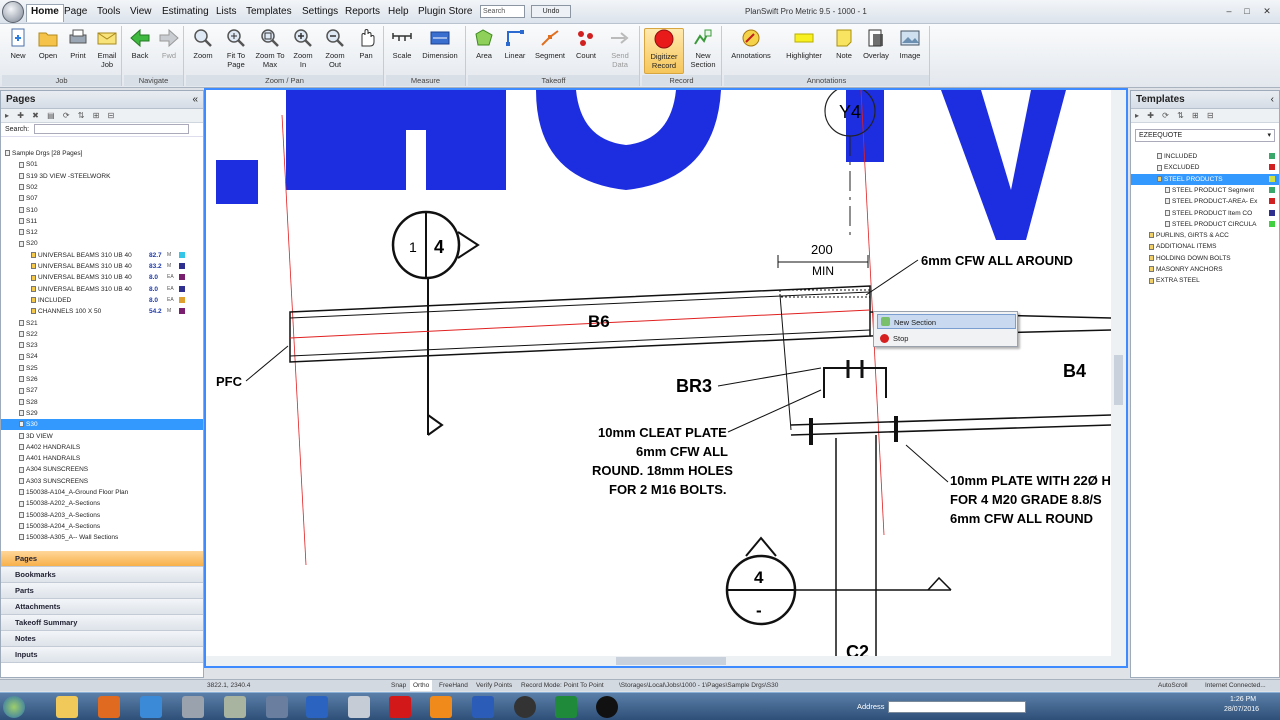  Describe the element at coordinates (102, 537) in the screenshot. I see `page-item: 150038-A305_A-- Wall Sections` at that location.